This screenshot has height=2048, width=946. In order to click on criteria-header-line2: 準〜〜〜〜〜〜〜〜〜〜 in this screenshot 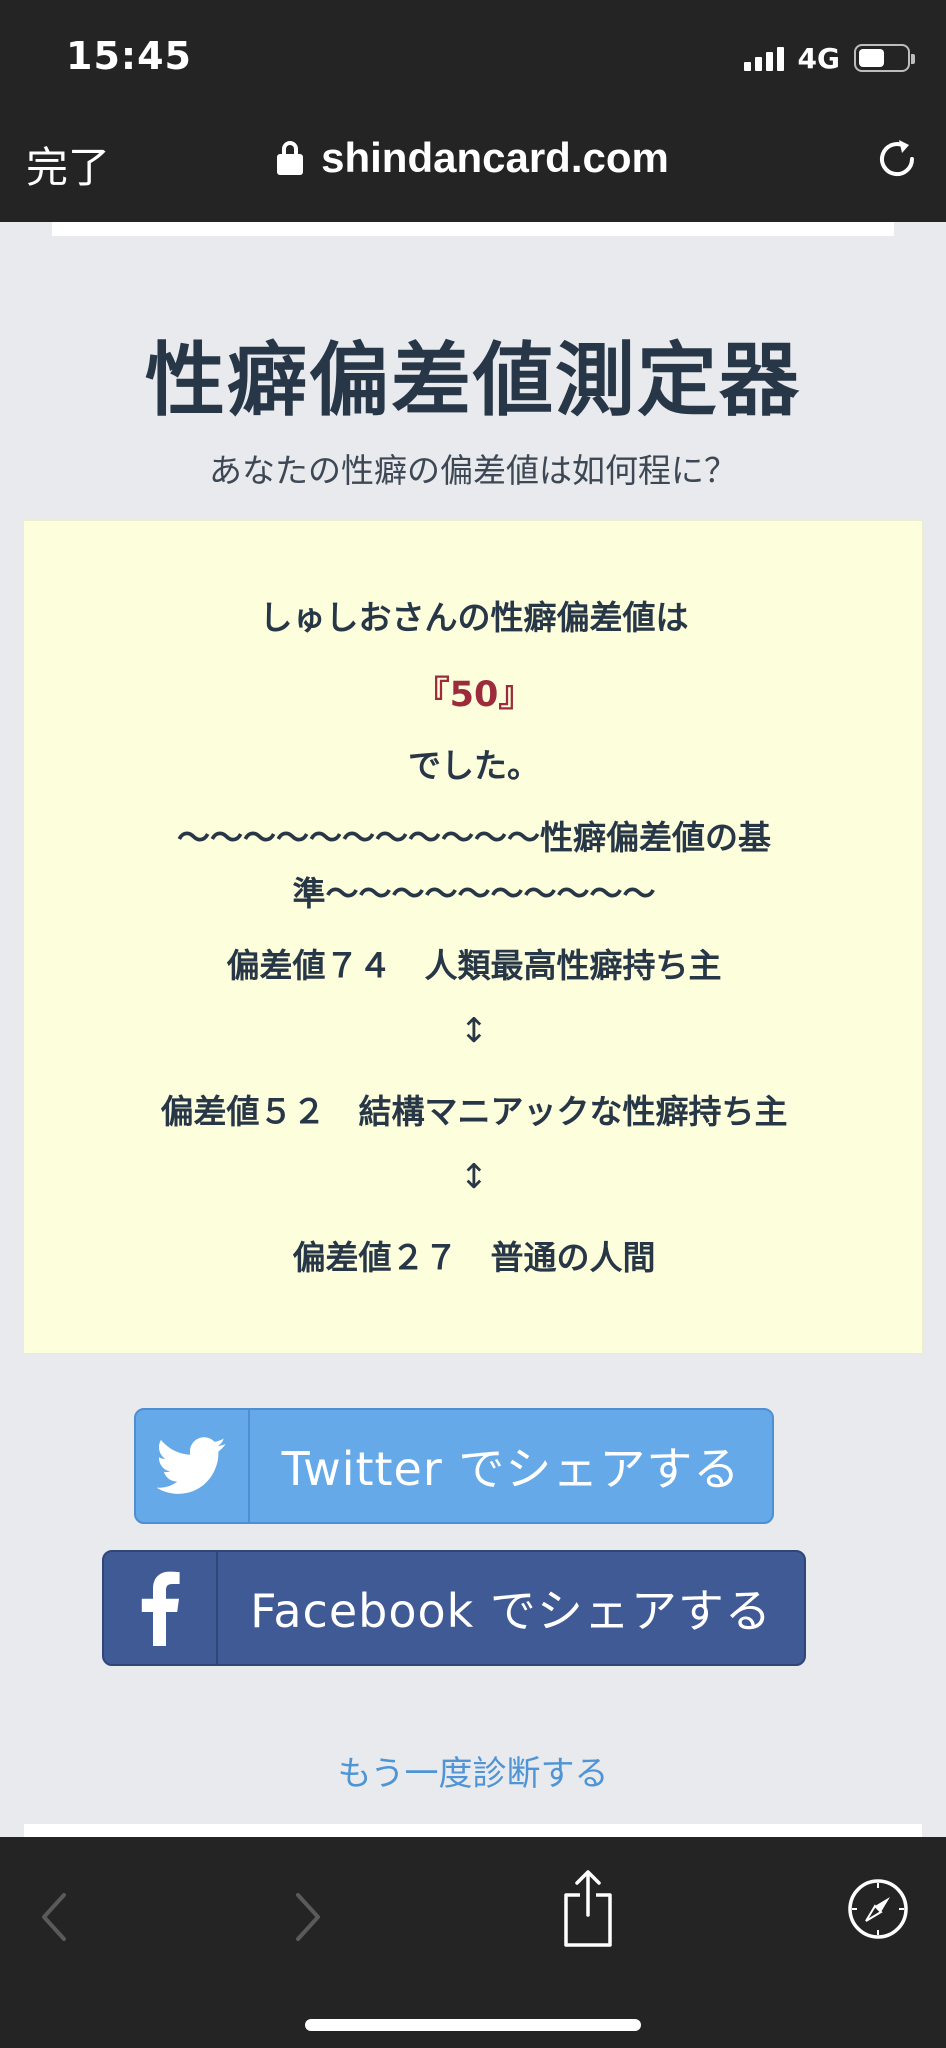, I will do `click(474, 893)`.